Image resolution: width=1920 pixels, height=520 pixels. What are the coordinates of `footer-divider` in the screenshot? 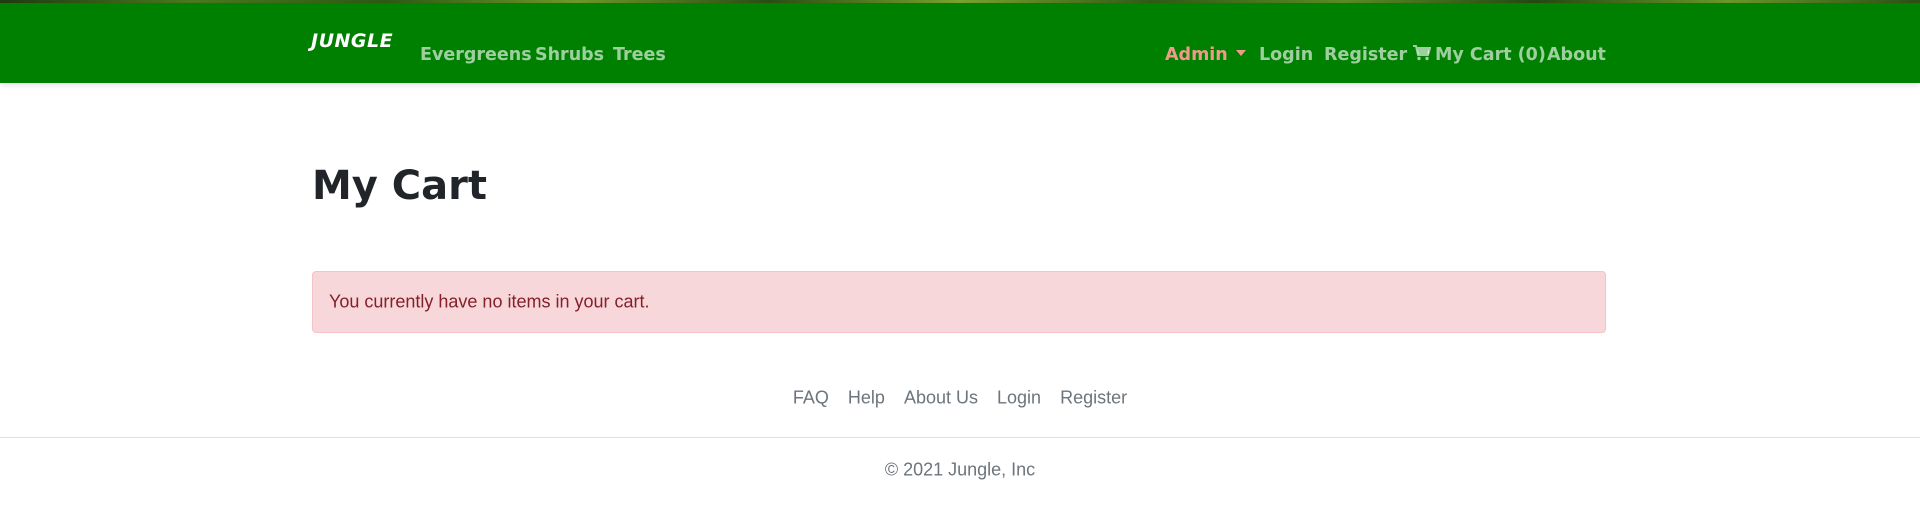 It's located at (960, 437).